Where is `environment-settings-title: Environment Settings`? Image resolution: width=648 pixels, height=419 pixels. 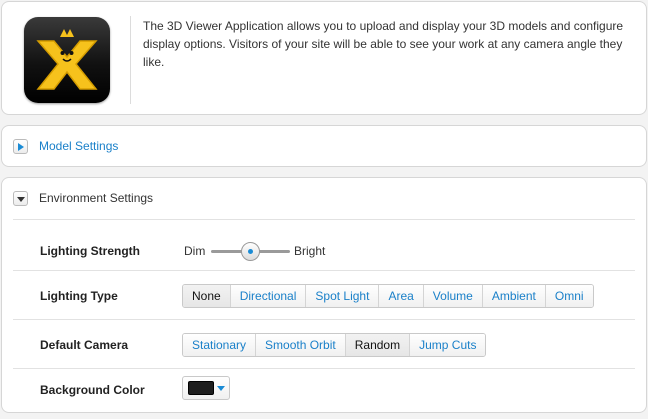 environment-settings-title: Environment Settings is located at coordinates (96, 198).